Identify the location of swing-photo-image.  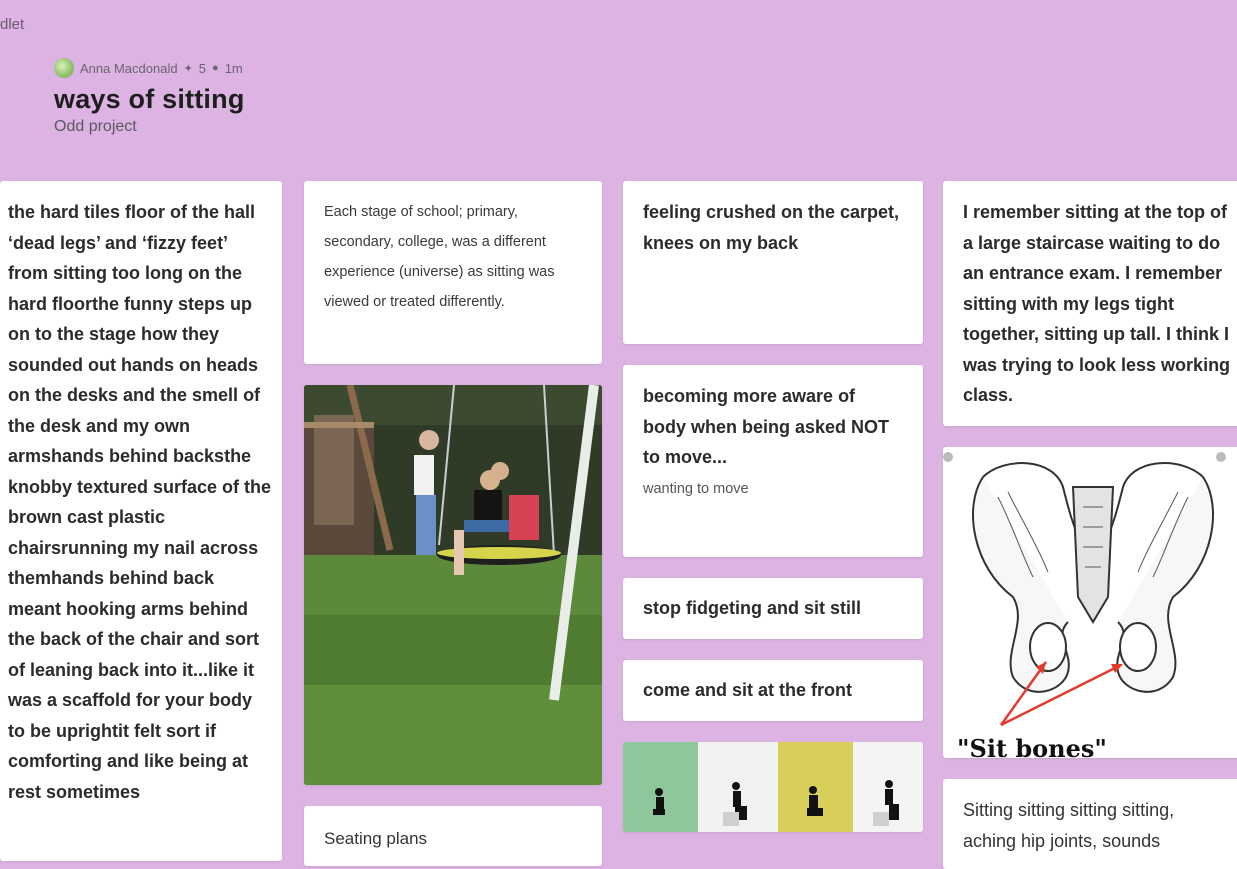
(453, 585).